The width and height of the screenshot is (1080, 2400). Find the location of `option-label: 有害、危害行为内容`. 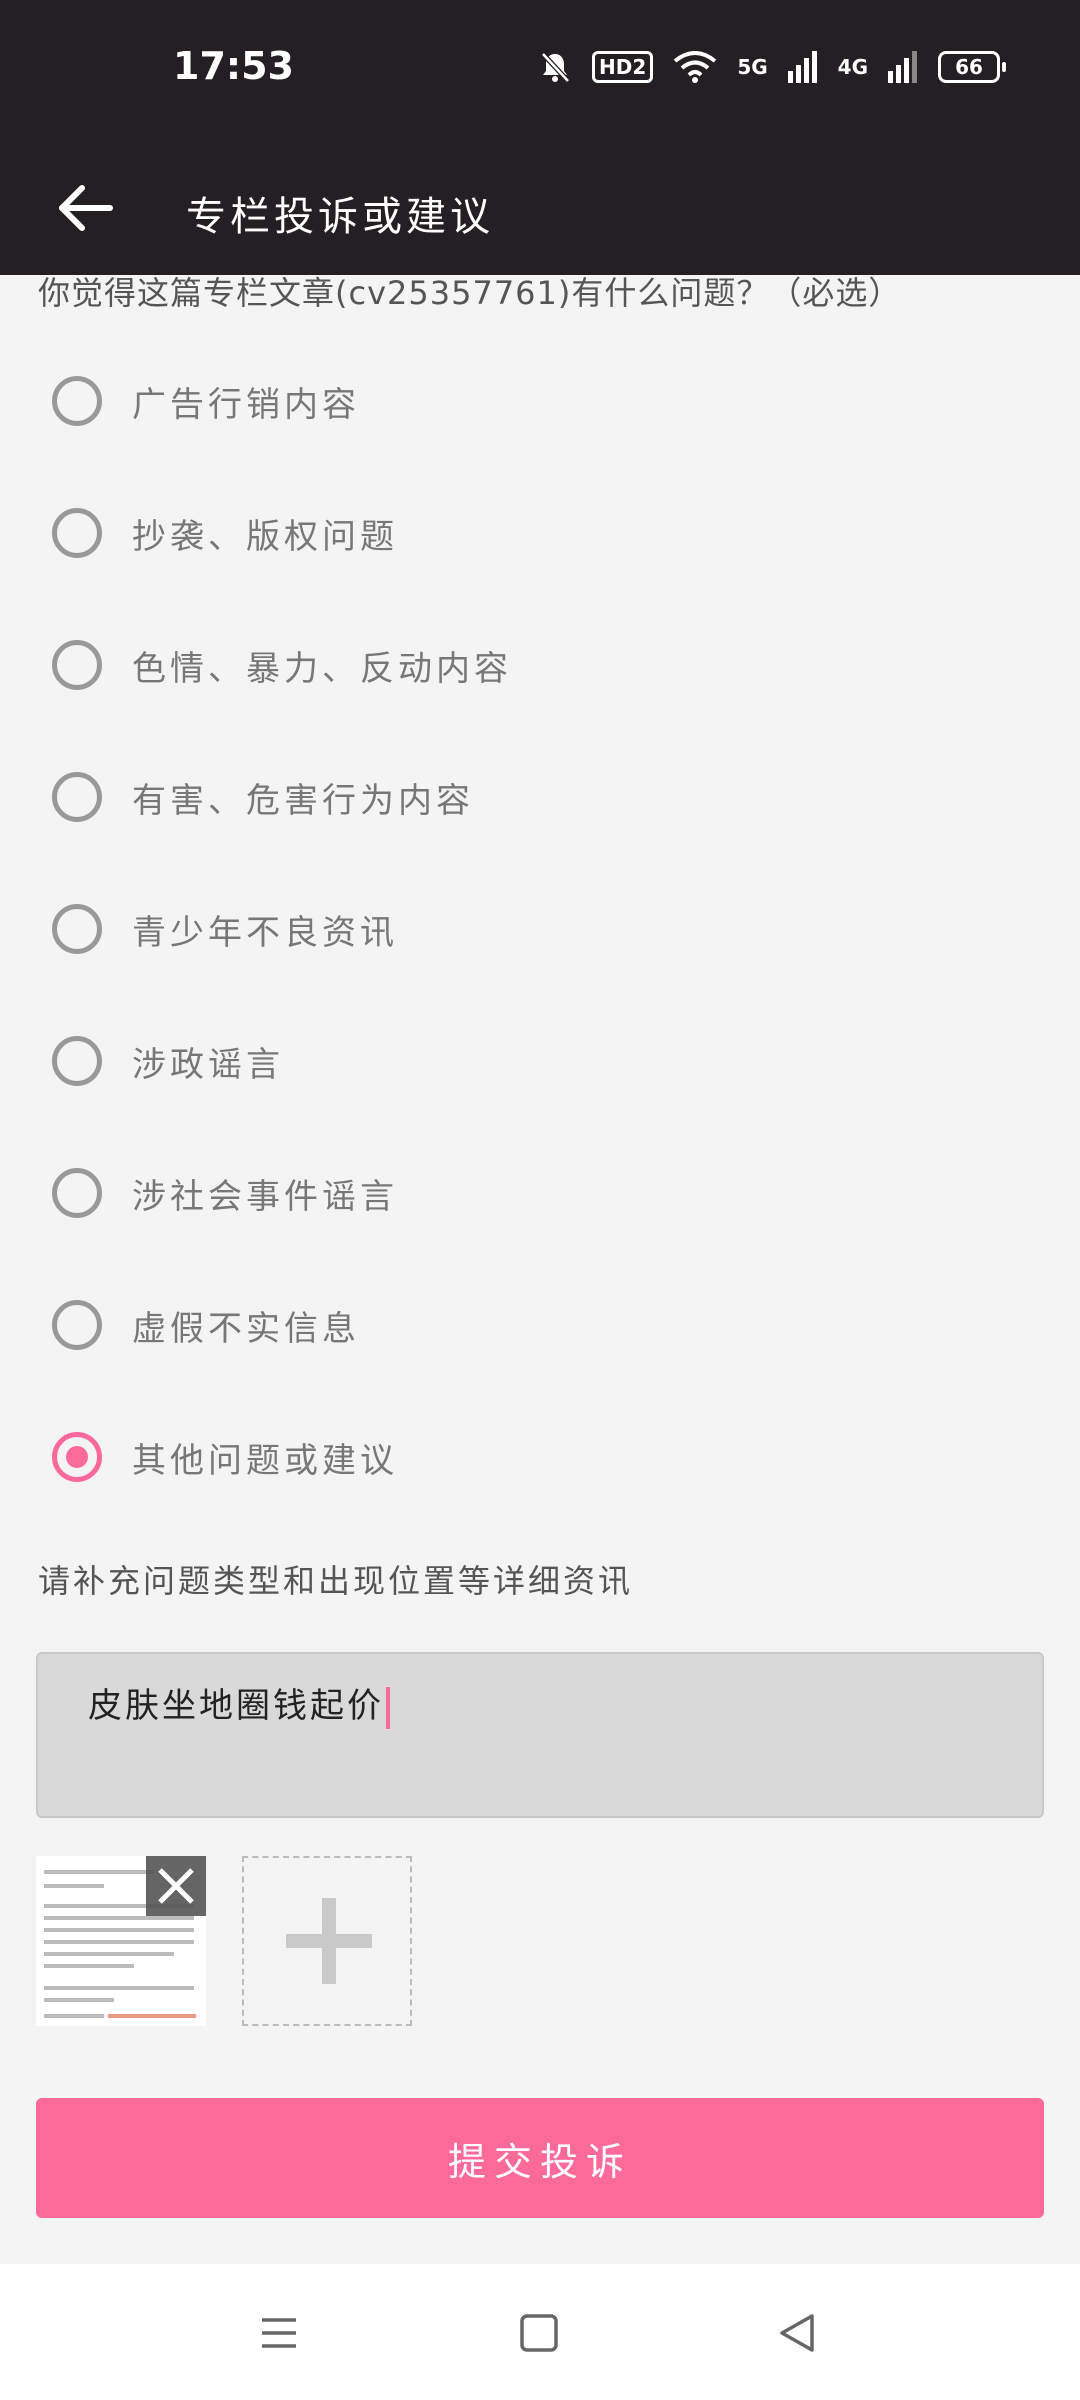

option-label: 有害、危害行为内容 is located at coordinates (303, 800).